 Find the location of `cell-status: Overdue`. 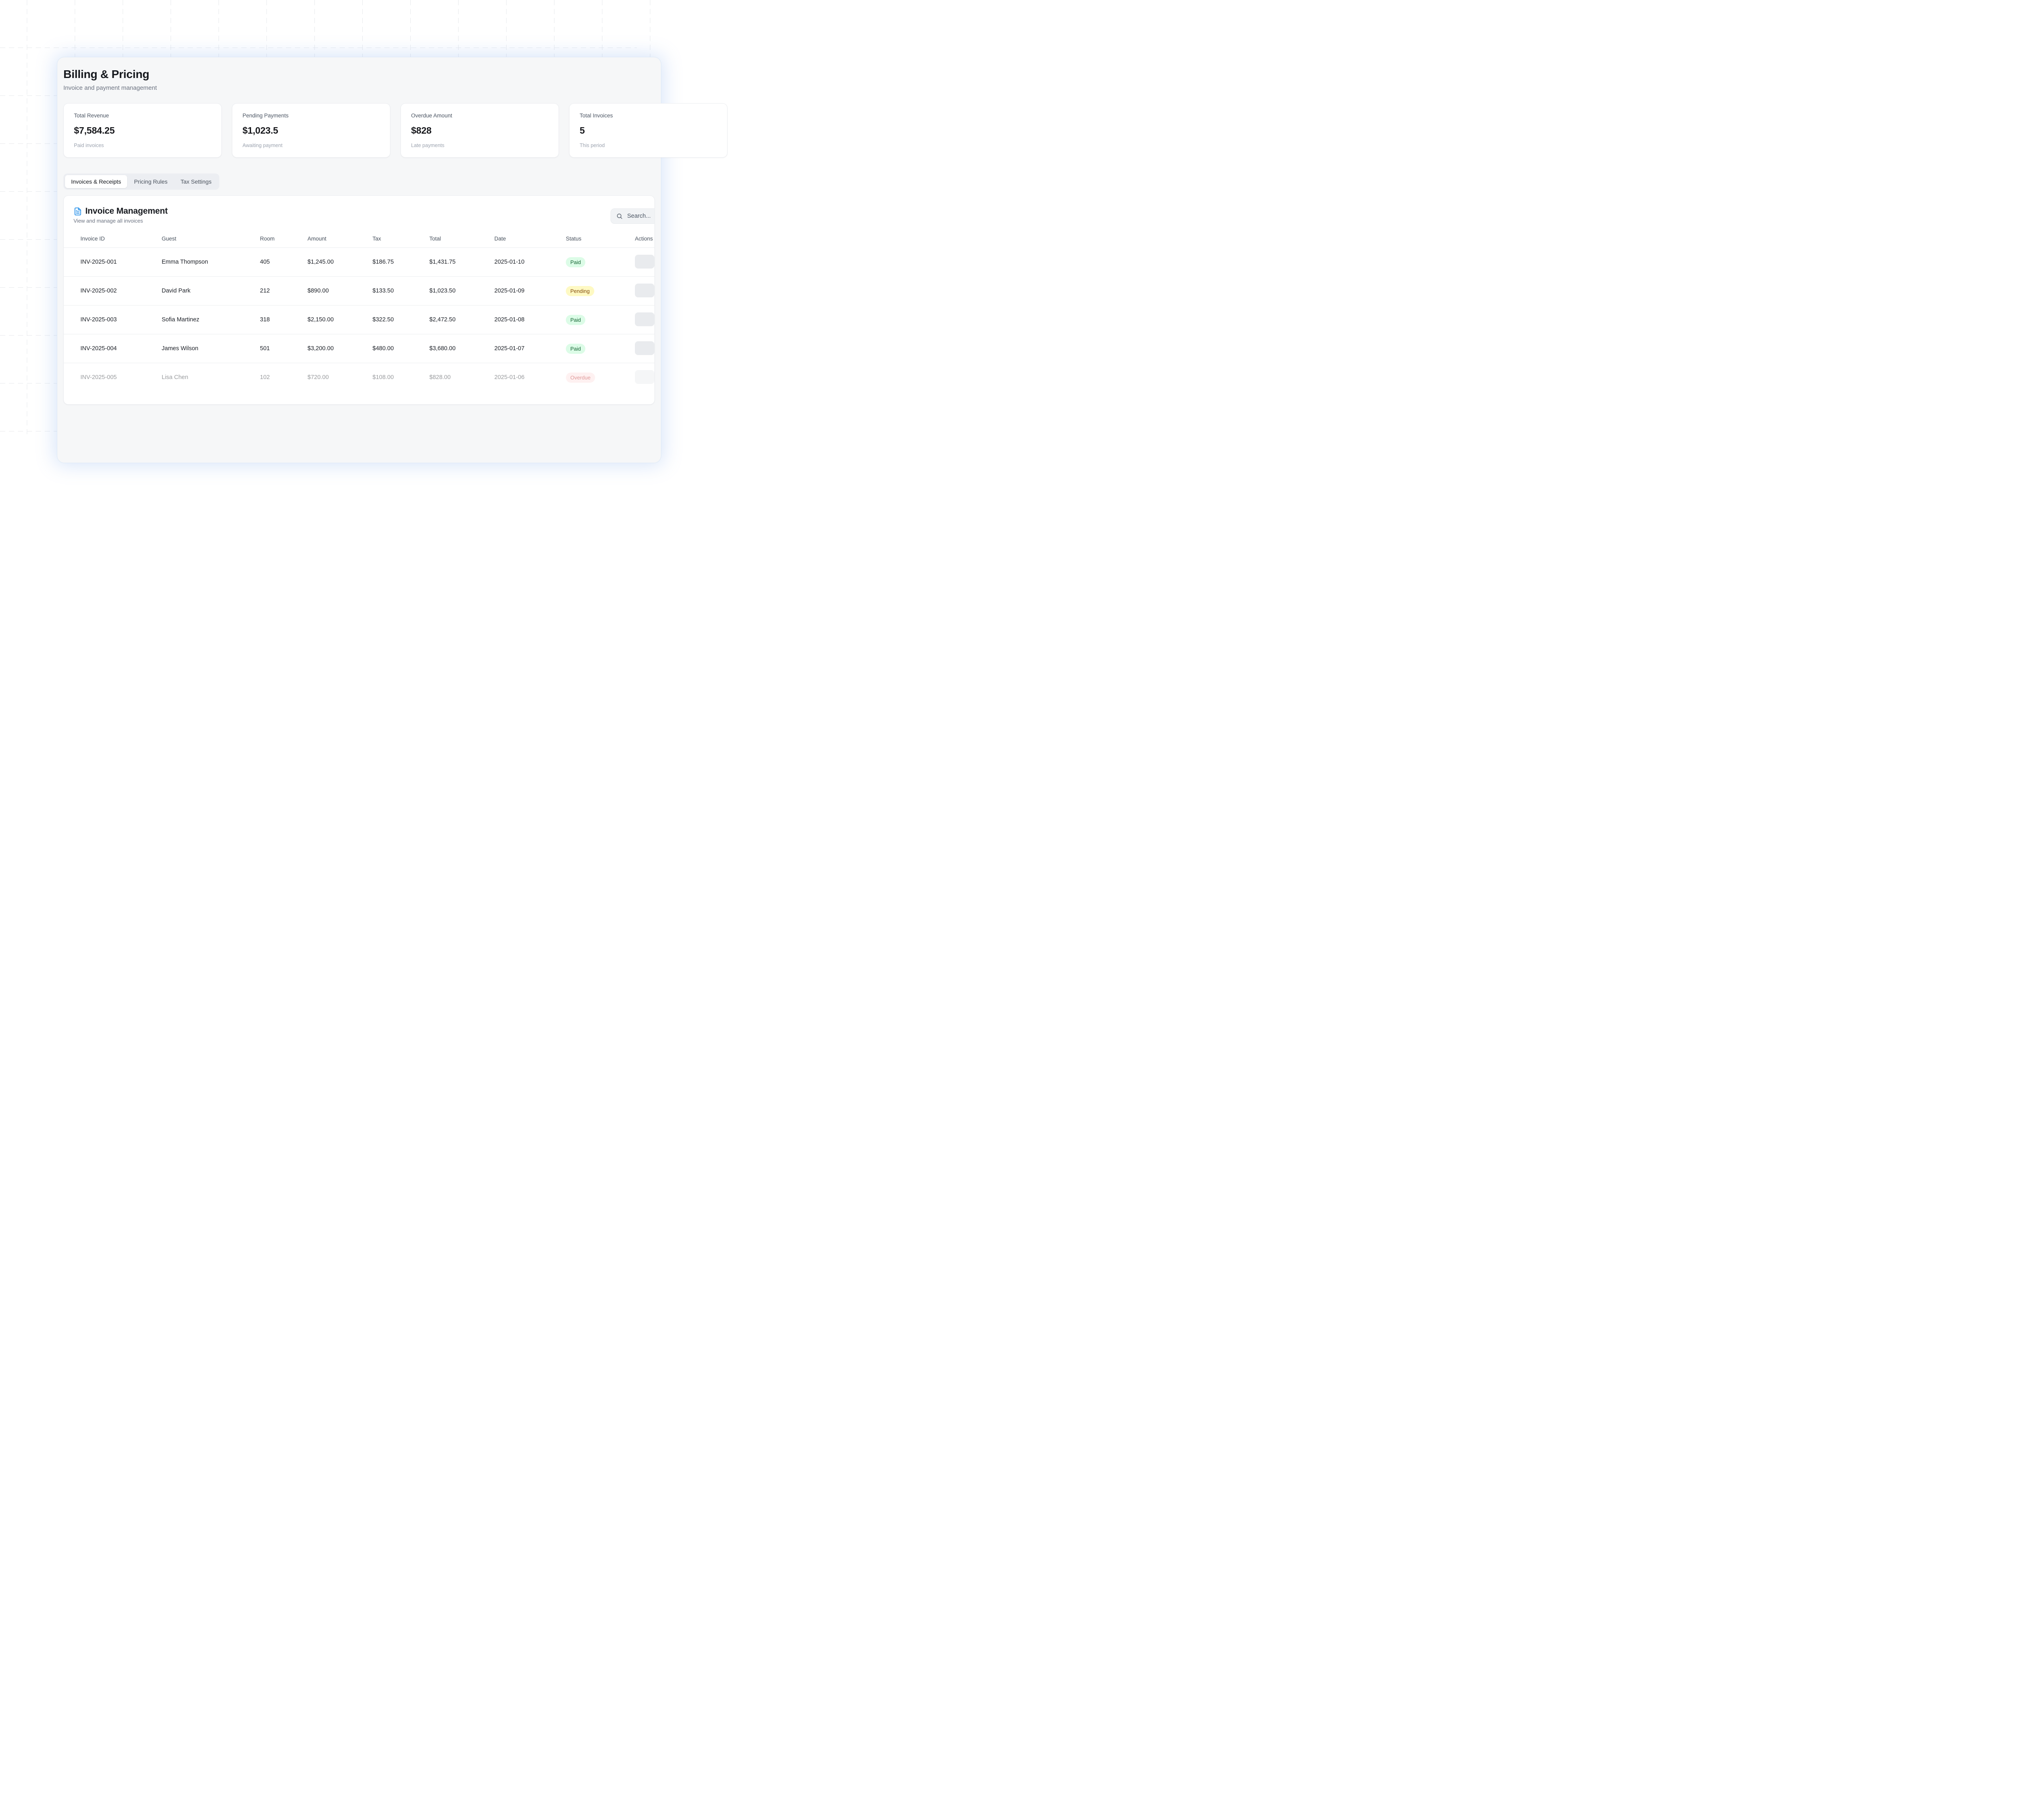

cell-status: Overdue is located at coordinates (600, 377).